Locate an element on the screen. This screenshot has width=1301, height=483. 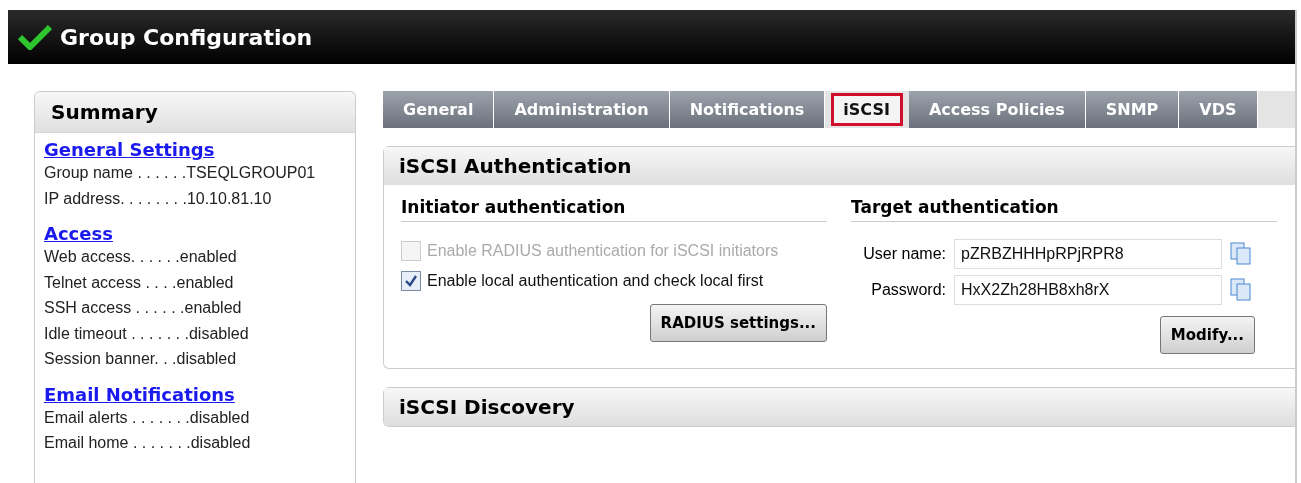
summary-row-text: SSH access . . . . . .enabled is located at coordinates (143, 308).